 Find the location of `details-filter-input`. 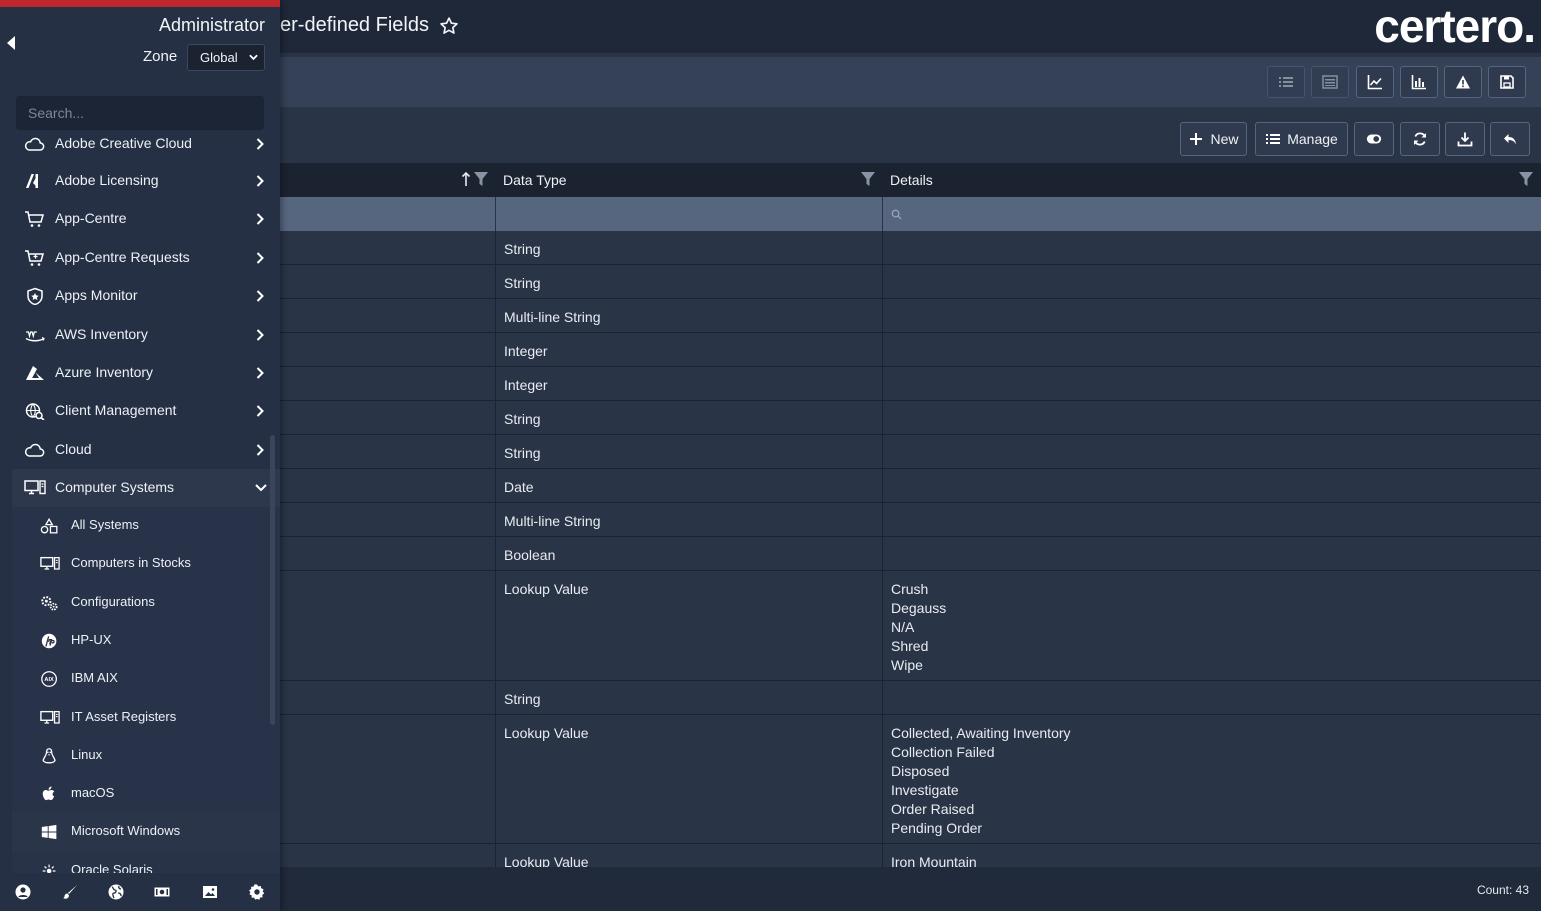

details-filter-input is located at coordinates (1212, 214).